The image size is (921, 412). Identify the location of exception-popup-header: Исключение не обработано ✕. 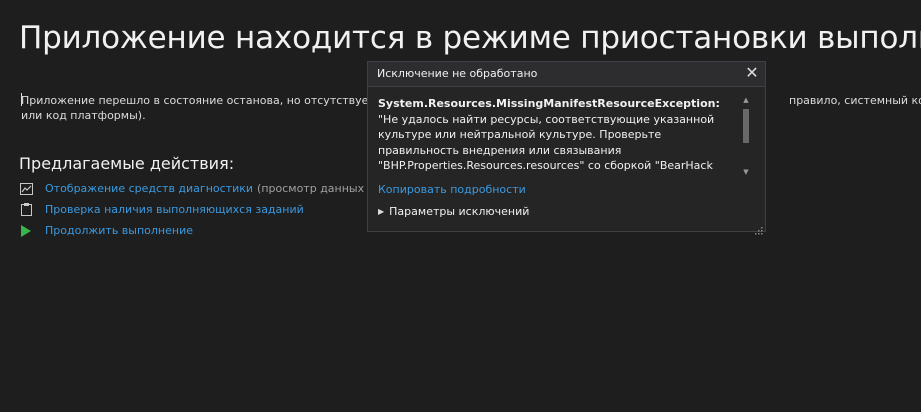
(566, 74).